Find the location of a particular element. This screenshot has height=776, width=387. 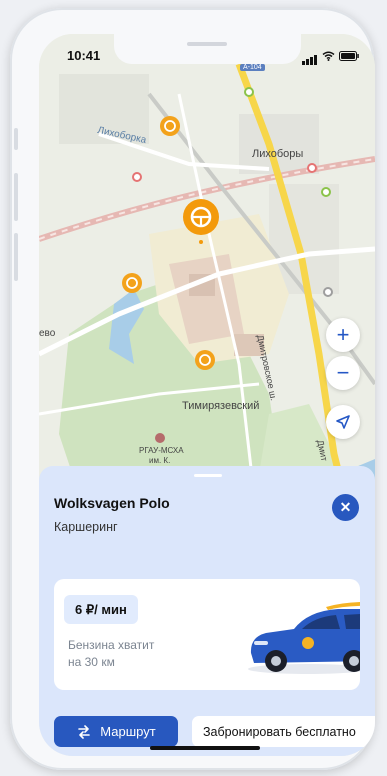

location-arrow-icon is located at coordinates (343, 422).